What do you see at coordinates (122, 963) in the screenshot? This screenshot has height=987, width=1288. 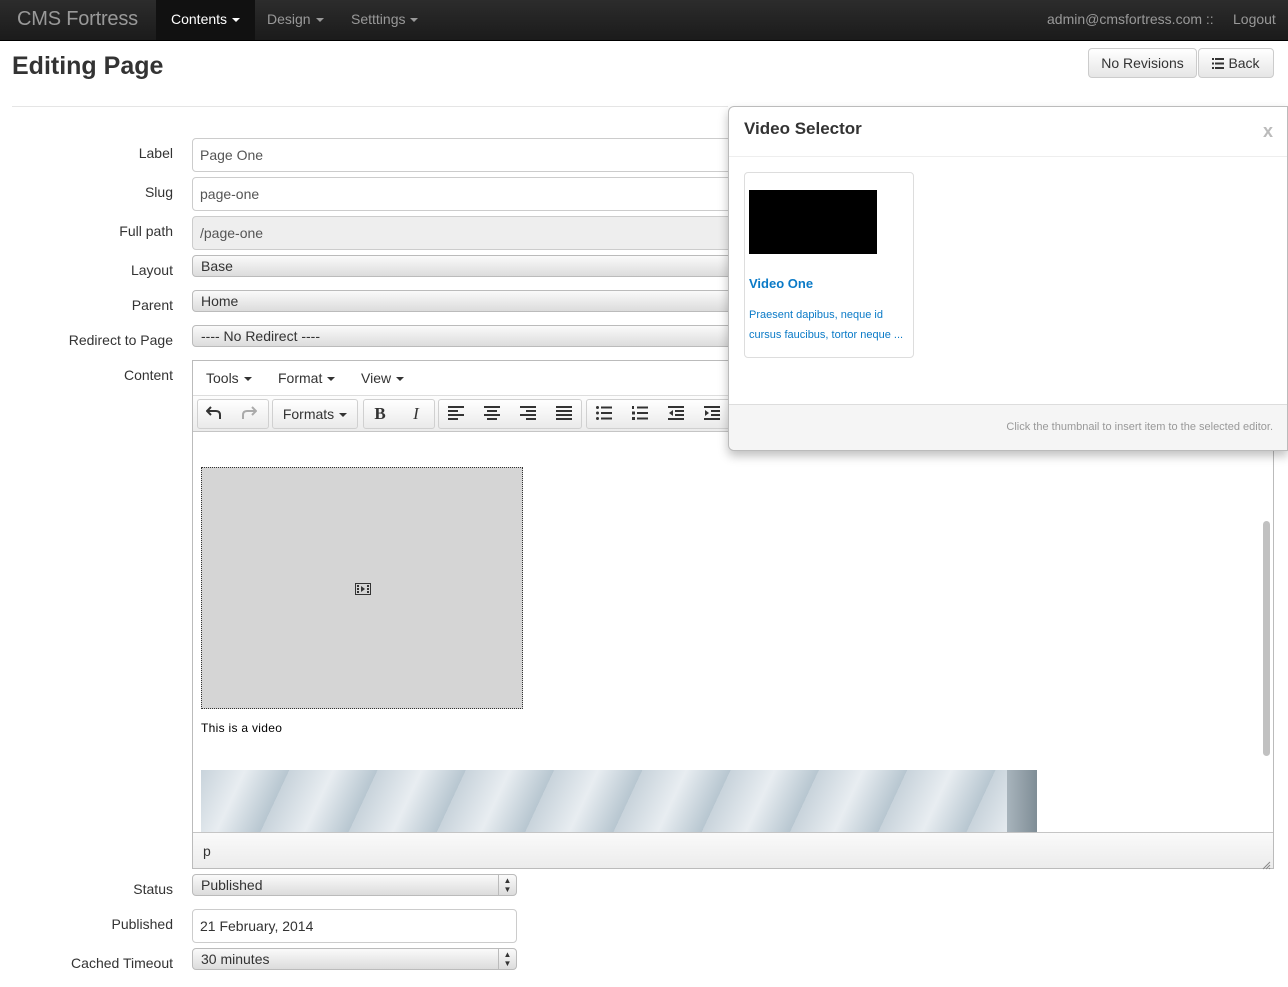 I see `cached-timeout-field-label: Cached Timeout` at bounding box center [122, 963].